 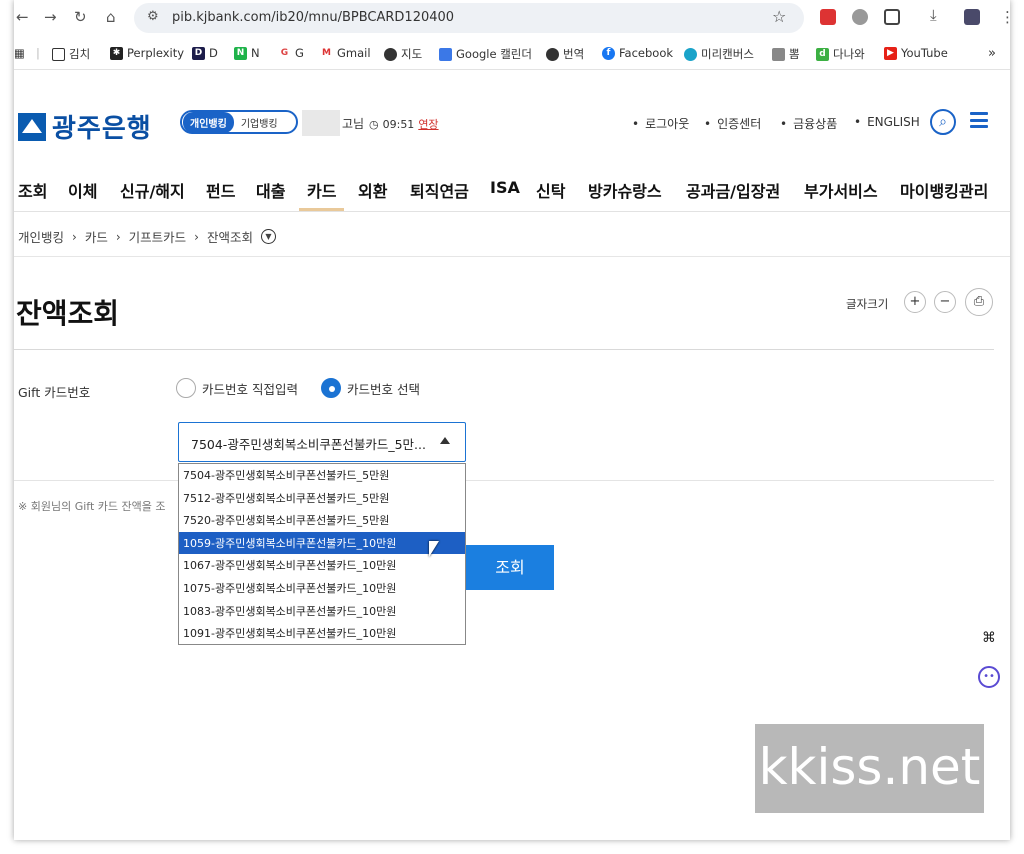 What do you see at coordinates (54, 392) in the screenshot?
I see `gift-card-number-label: Gift 카드번호` at bounding box center [54, 392].